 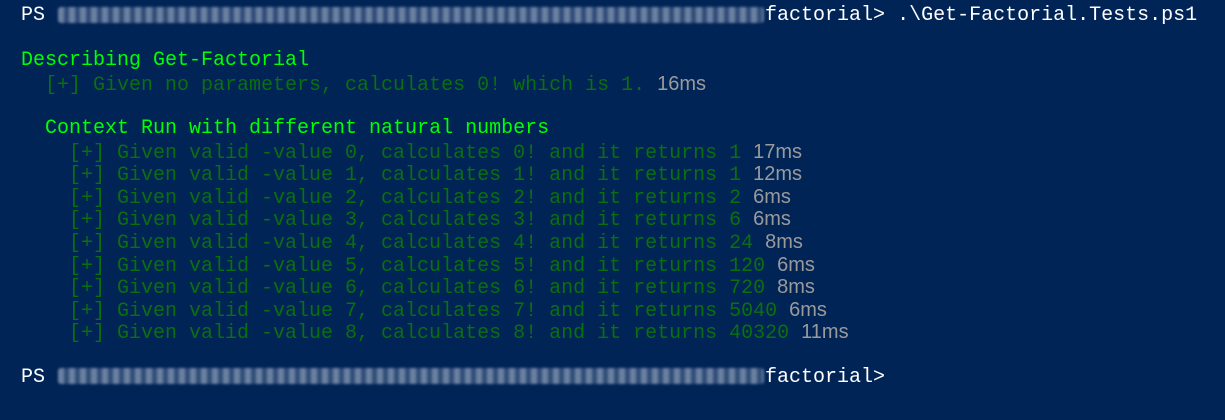 I want to click on first-prompt-line: PS factorial> .\Get-Factorial.Tests.ps1, so click(x=623, y=16).